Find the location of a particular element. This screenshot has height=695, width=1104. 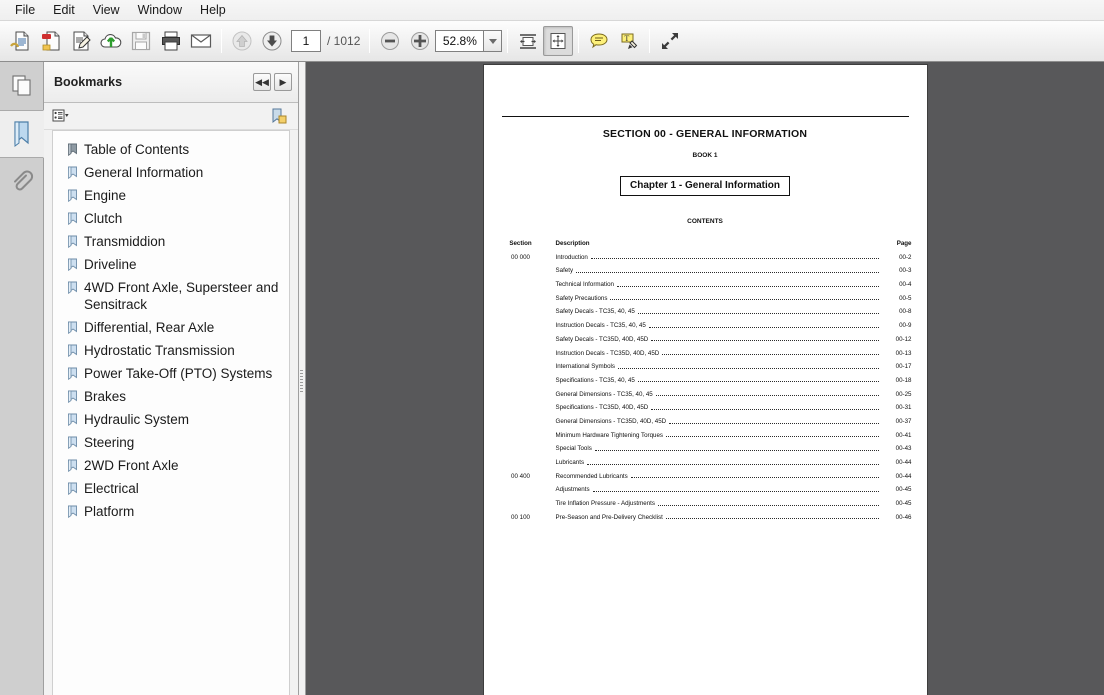

bookmark-label: Engine is located at coordinates (105, 195).